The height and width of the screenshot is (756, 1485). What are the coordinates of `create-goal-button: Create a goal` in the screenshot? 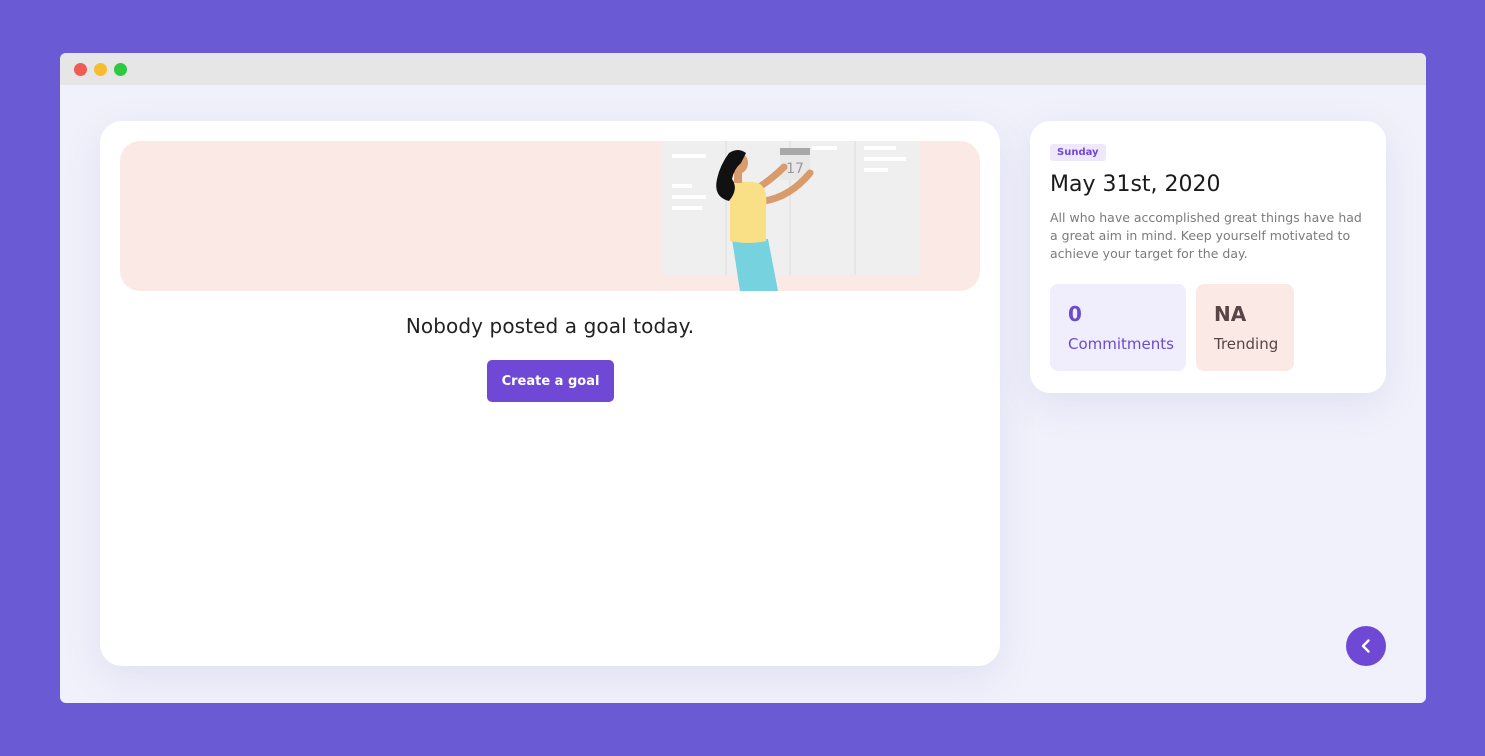 It's located at (550, 381).